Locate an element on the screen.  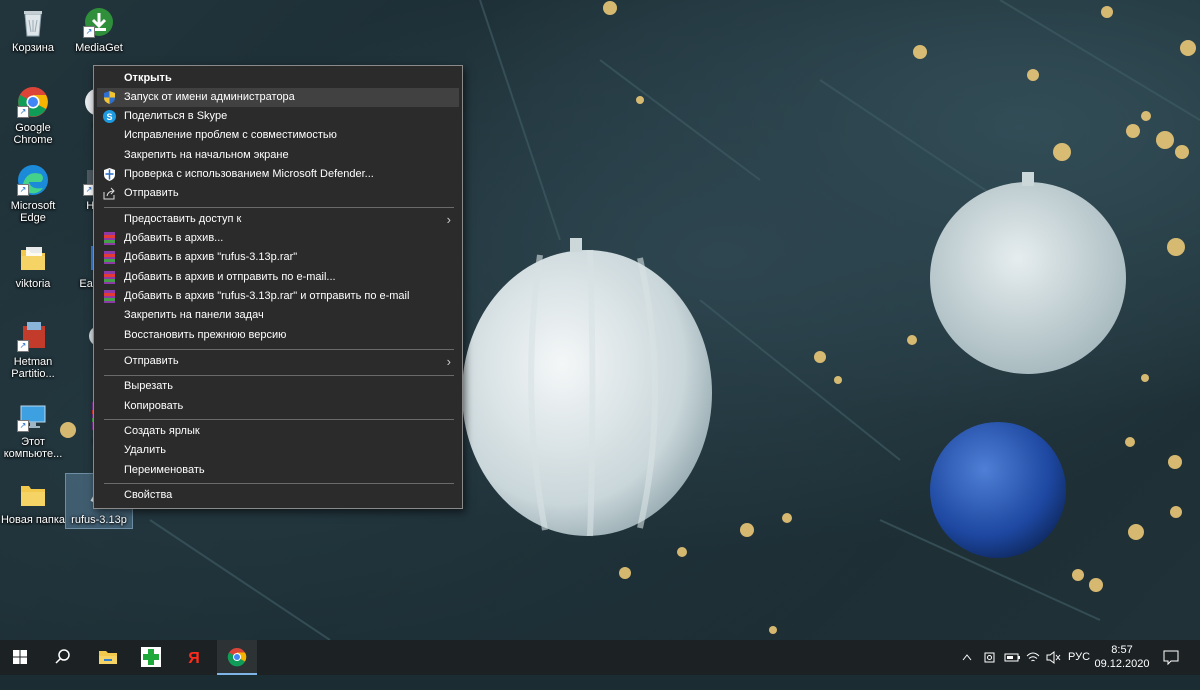
menu-item-compatibility: Исправление проблем с совместимостью is located at coordinates (278, 135).